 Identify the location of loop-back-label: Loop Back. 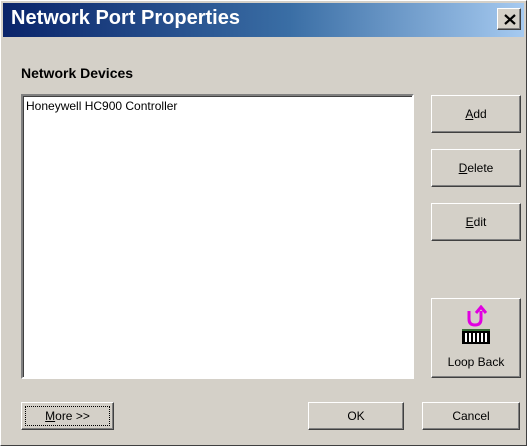
(476, 362).